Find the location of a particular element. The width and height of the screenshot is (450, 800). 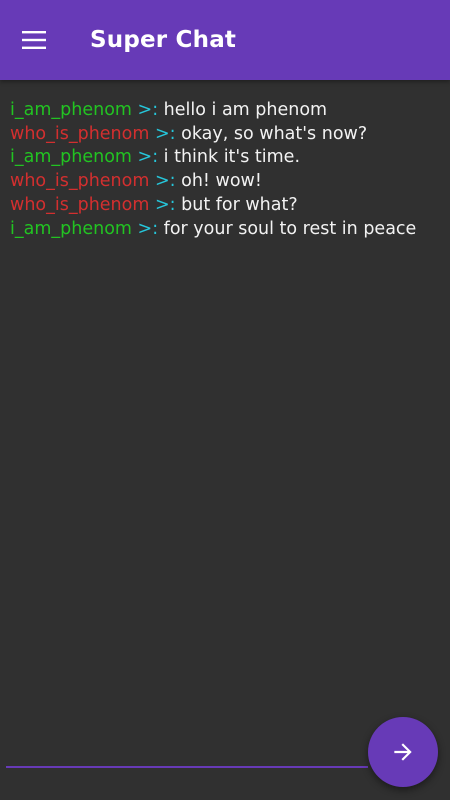

message-item: who_is_phenom >: okay, so what's now? is located at coordinates (226, 135).